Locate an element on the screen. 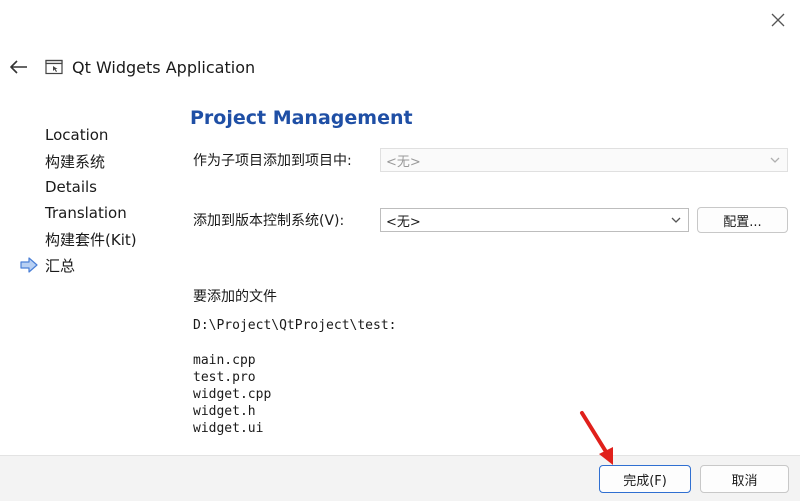 The width and height of the screenshot is (800, 501). back-arrow-icon is located at coordinates (18, 67).